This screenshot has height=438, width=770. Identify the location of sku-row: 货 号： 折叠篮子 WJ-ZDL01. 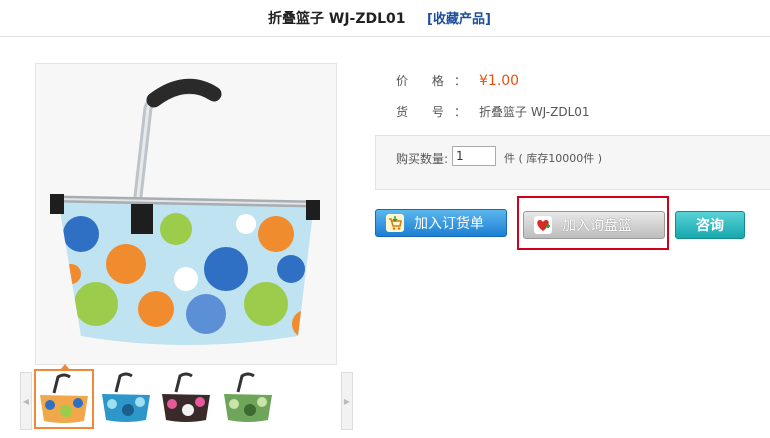
(493, 111).